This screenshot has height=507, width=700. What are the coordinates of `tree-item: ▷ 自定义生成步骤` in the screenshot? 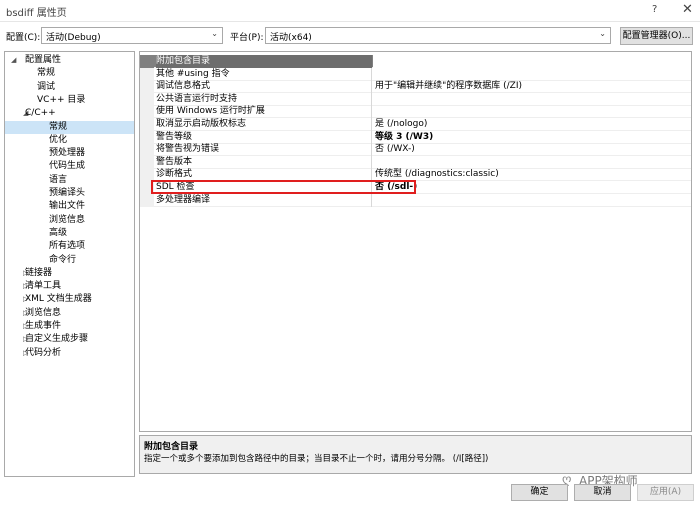 It's located at (69, 339).